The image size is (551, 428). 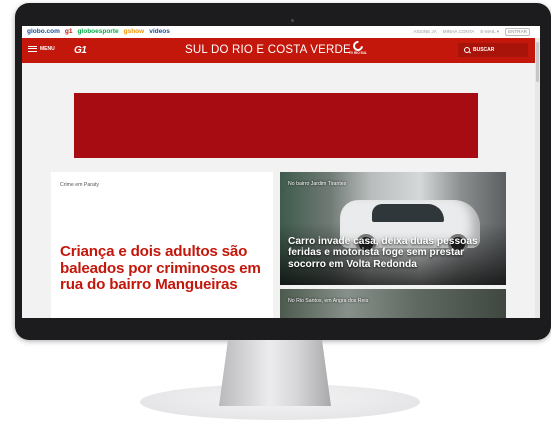 I want to click on search-icon, so click(x=467, y=50).